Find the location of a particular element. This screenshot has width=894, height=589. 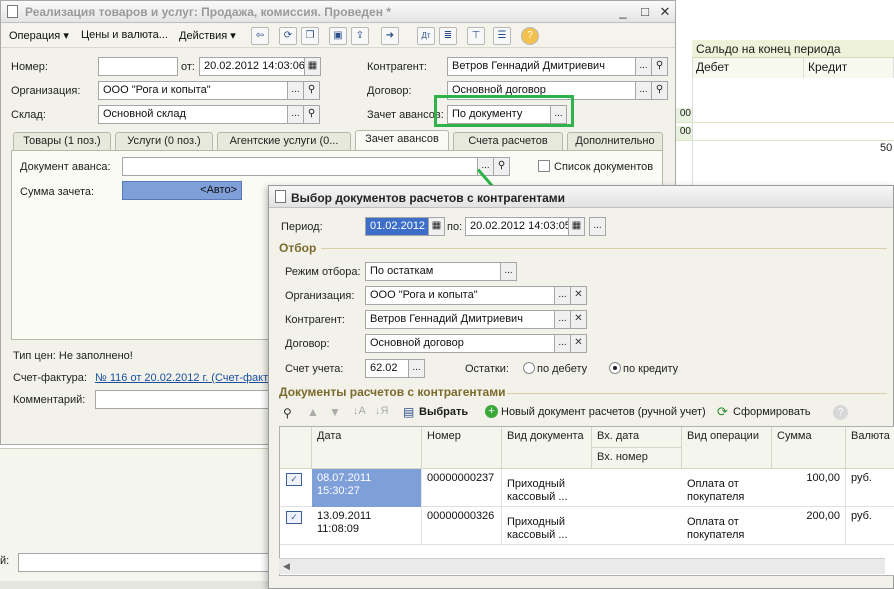

column-header-currency: Валюта is located at coordinates (870, 448).